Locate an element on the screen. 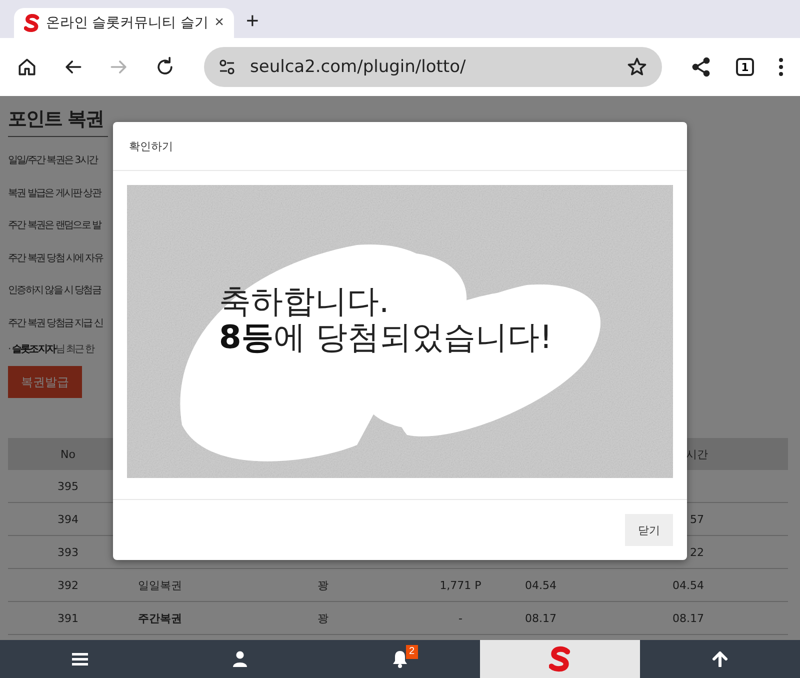 The height and width of the screenshot is (678, 800). dialog-title: 확인하기 is located at coordinates (400, 146).